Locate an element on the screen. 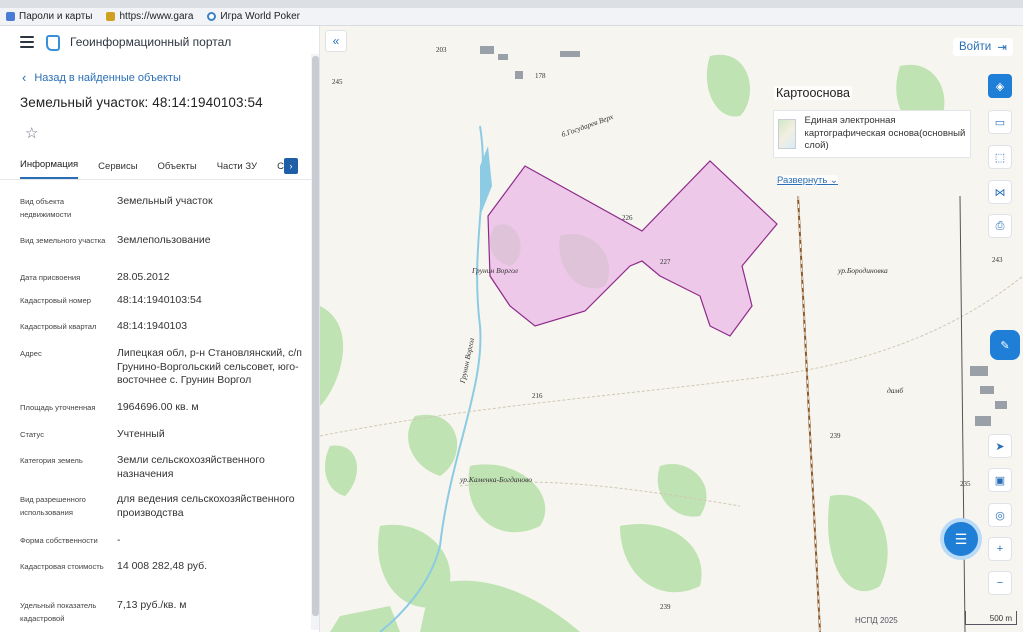 Image resolution: width=1023 pixels, height=632 pixels. list-icon: ☰ is located at coordinates (961, 538).